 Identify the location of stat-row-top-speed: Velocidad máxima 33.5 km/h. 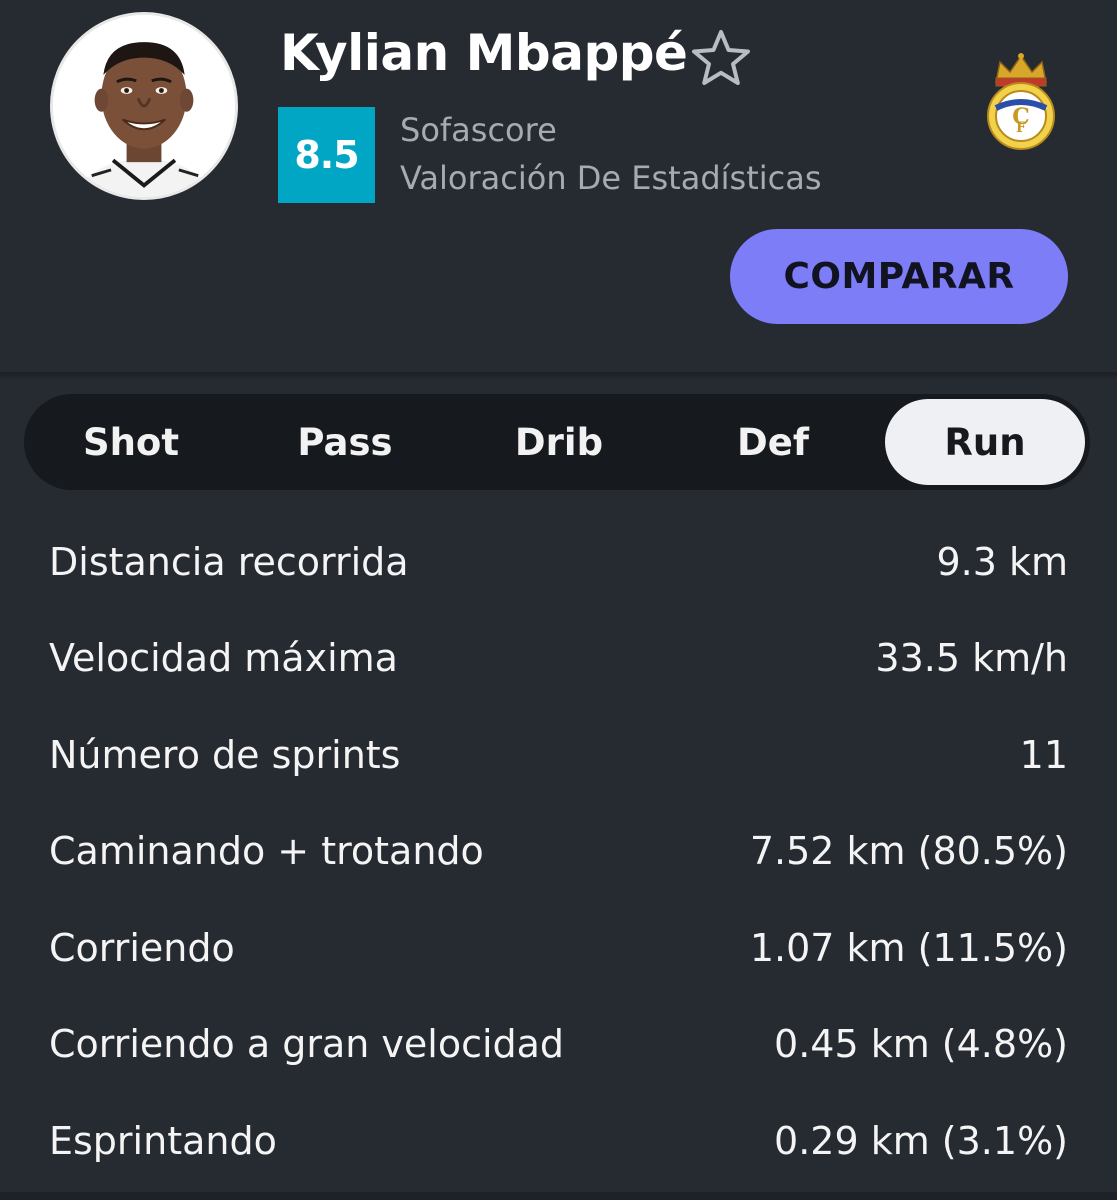
(558, 658).